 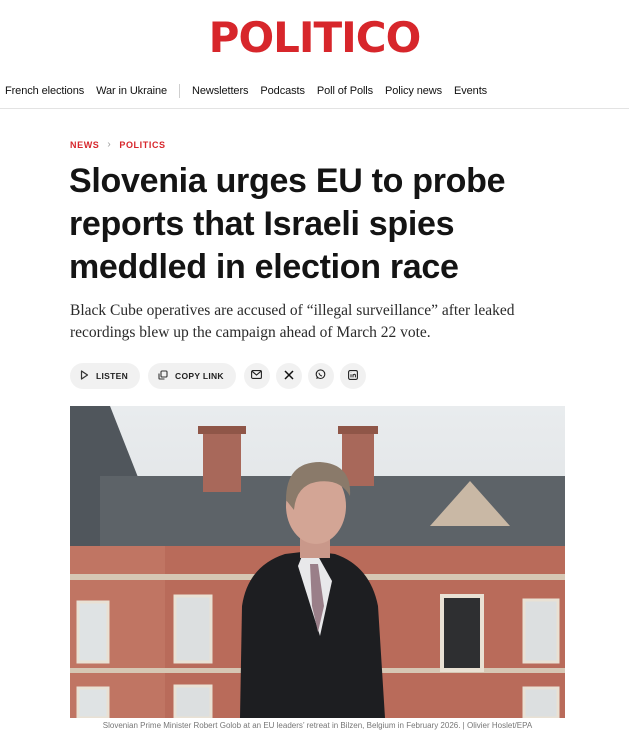 What do you see at coordinates (142, 145) in the screenshot?
I see `breadcrumb-politics: POLITICS` at bounding box center [142, 145].